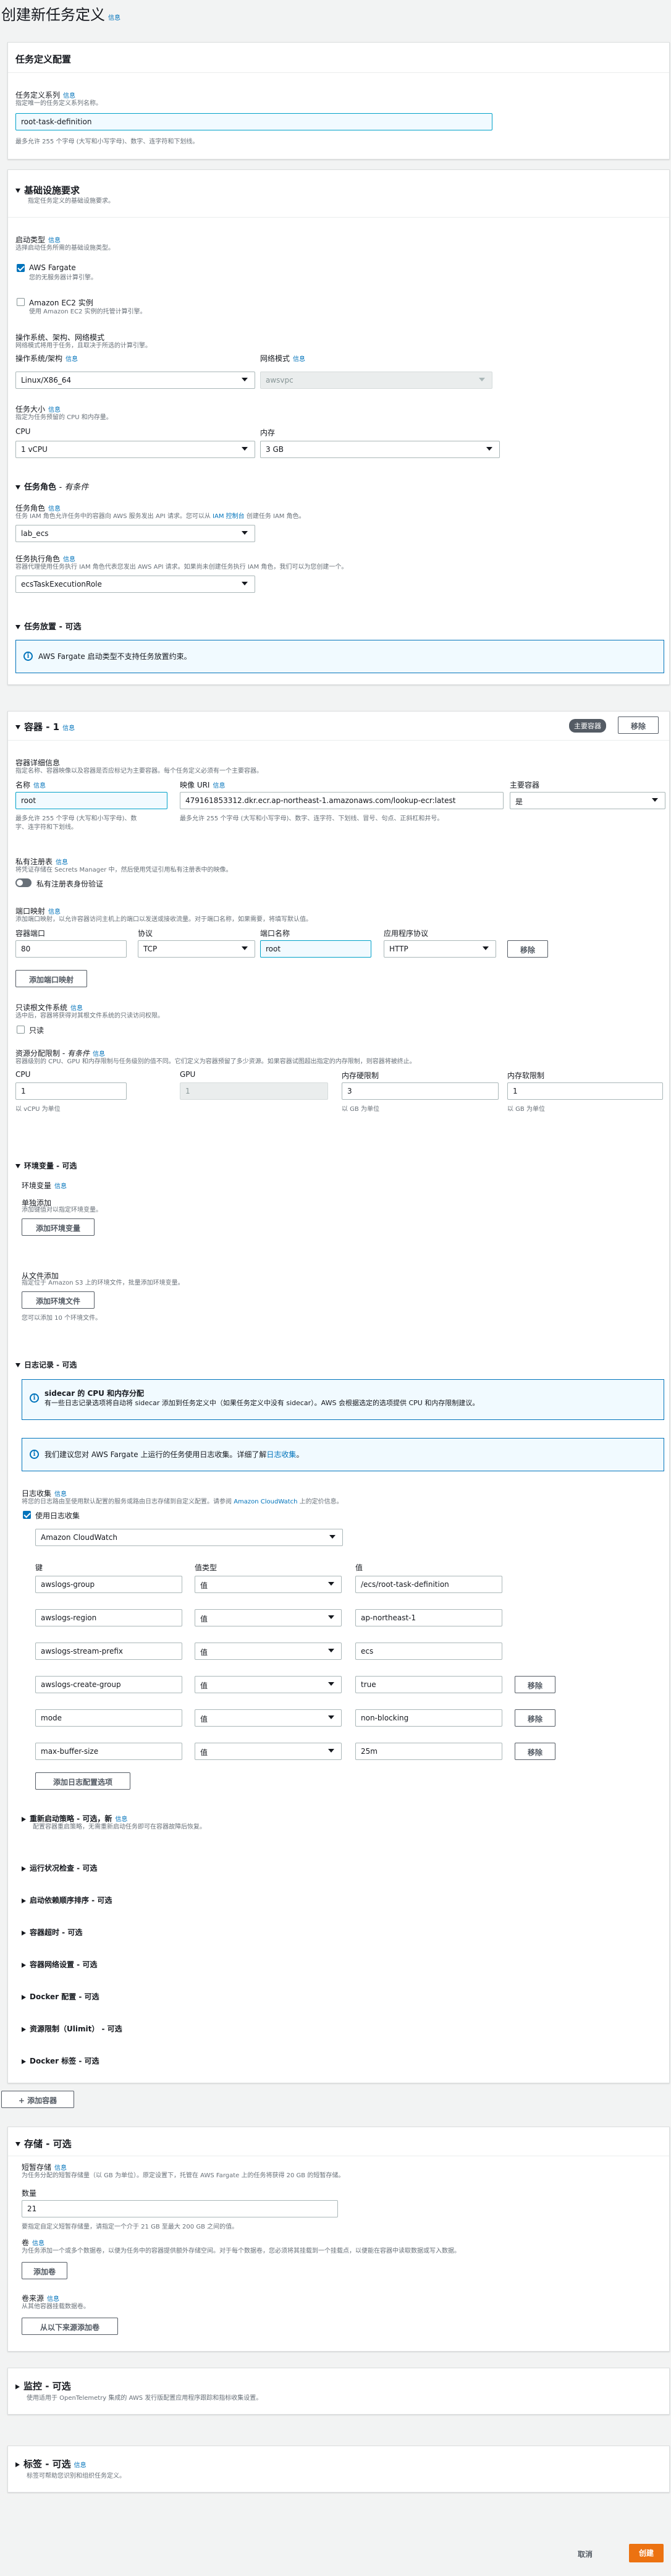 The image size is (671, 2576). I want to click on create-button: 创建, so click(647, 2553).